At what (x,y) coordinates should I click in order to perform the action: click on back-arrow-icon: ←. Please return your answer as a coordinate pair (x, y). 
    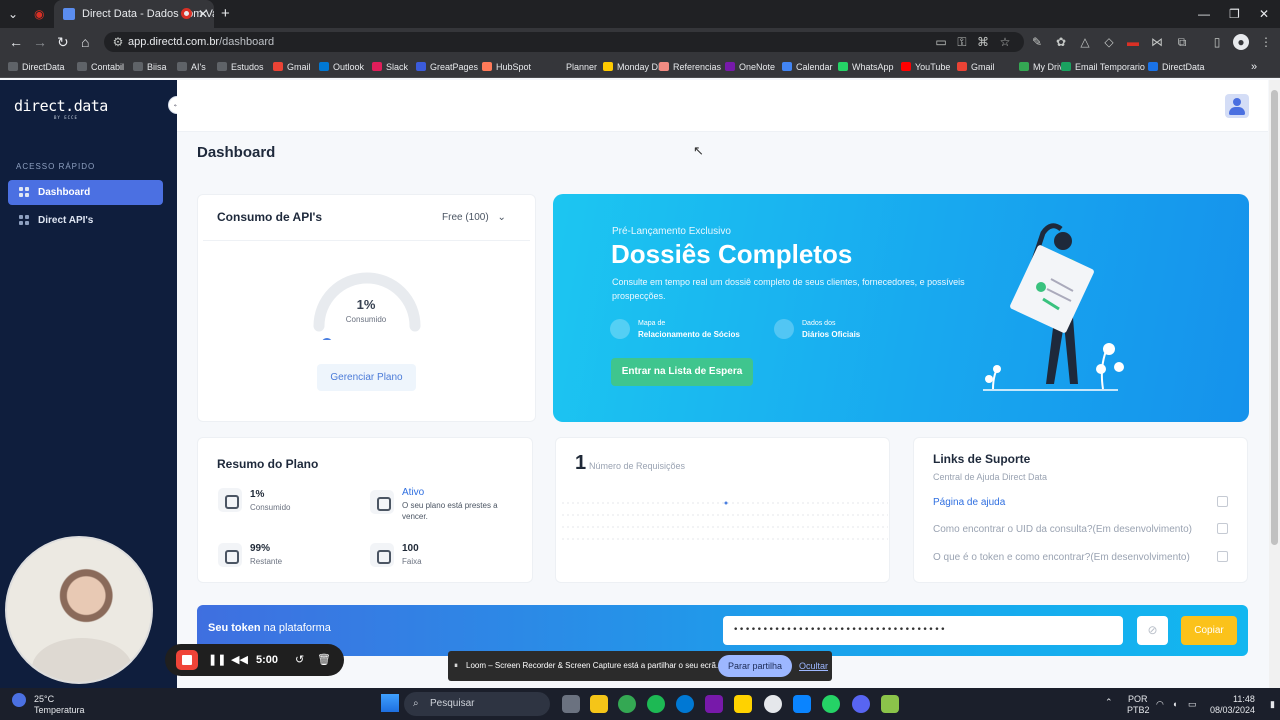
    Looking at the image, I should click on (16, 42).